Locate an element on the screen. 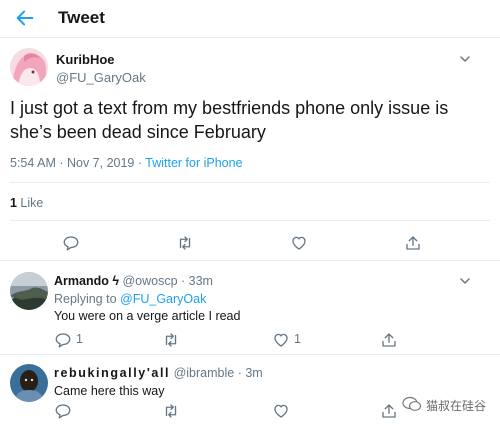 The width and height of the screenshot is (500, 428). watermark: 猫叔在硅谷 is located at coordinates (444, 405).